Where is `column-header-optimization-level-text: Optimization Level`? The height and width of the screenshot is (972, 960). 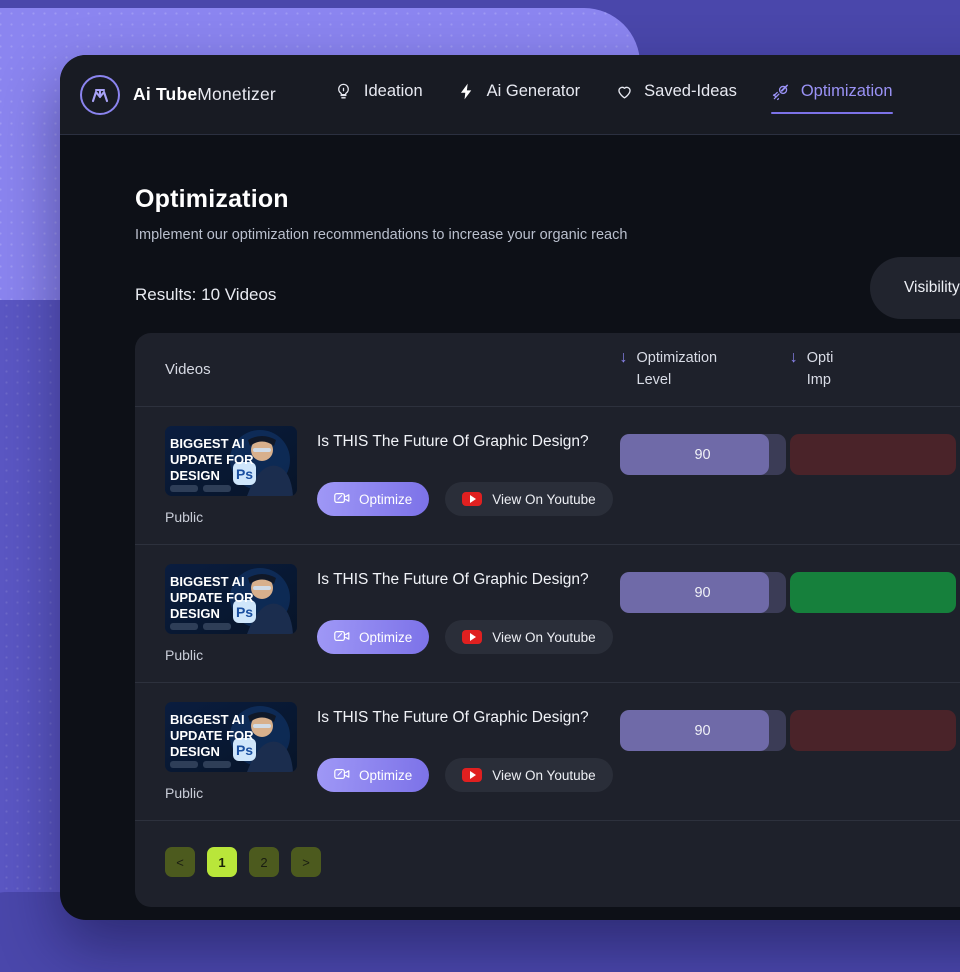 column-header-optimization-level-text: Optimization Level is located at coordinates (677, 369).